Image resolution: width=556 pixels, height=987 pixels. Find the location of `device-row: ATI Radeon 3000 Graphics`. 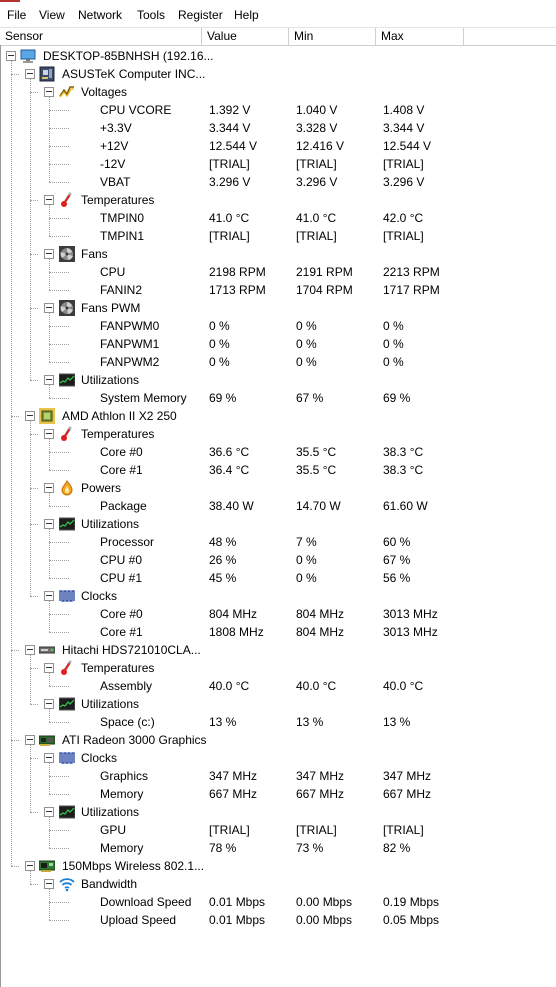

device-row: ATI Radeon 3000 Graphics is located at coordinates (278, 740).